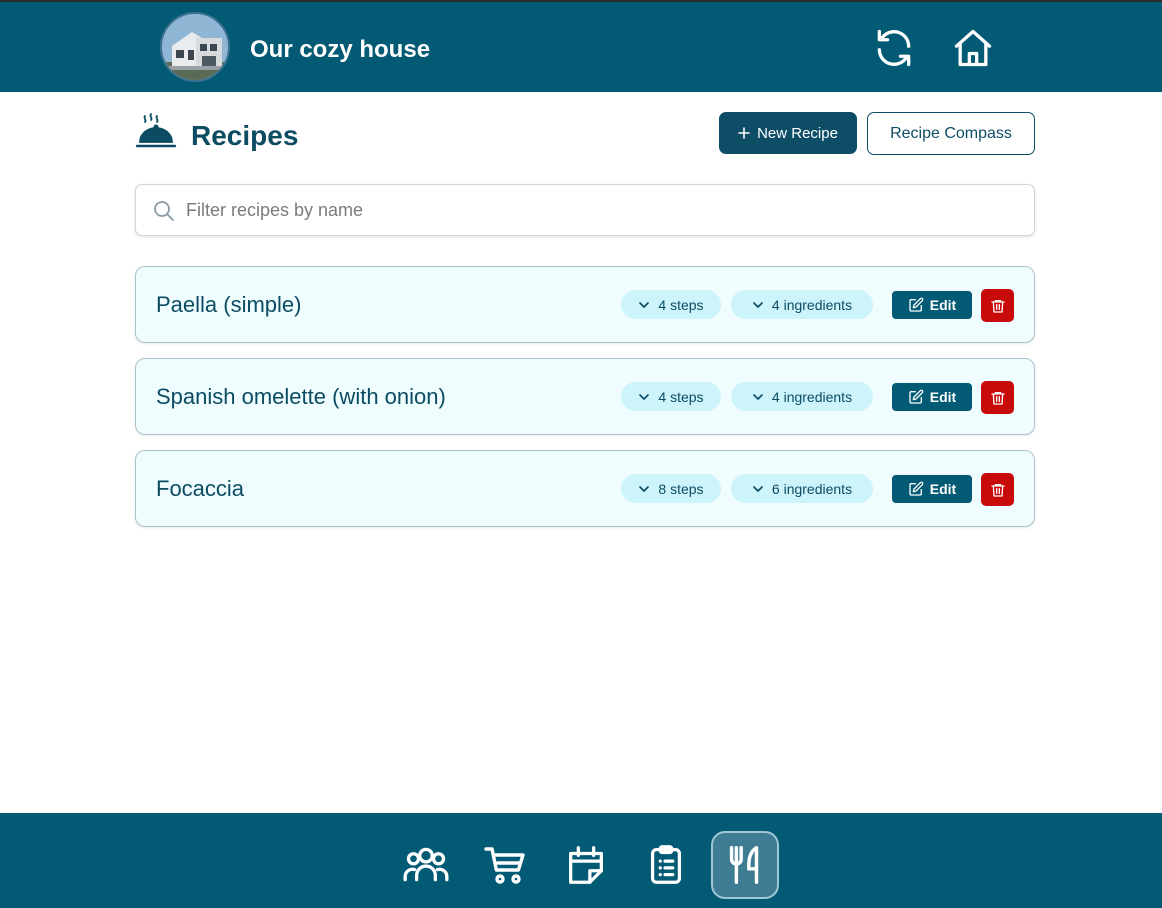 Image resolution: width=1162 pixels, height=908 pixels. What do you see at coordinates (585, 135) in the screenshot?
I see `recipes-heading-row: Recipes New Recipe Recipe Compass` at bounding box center [585, 135].